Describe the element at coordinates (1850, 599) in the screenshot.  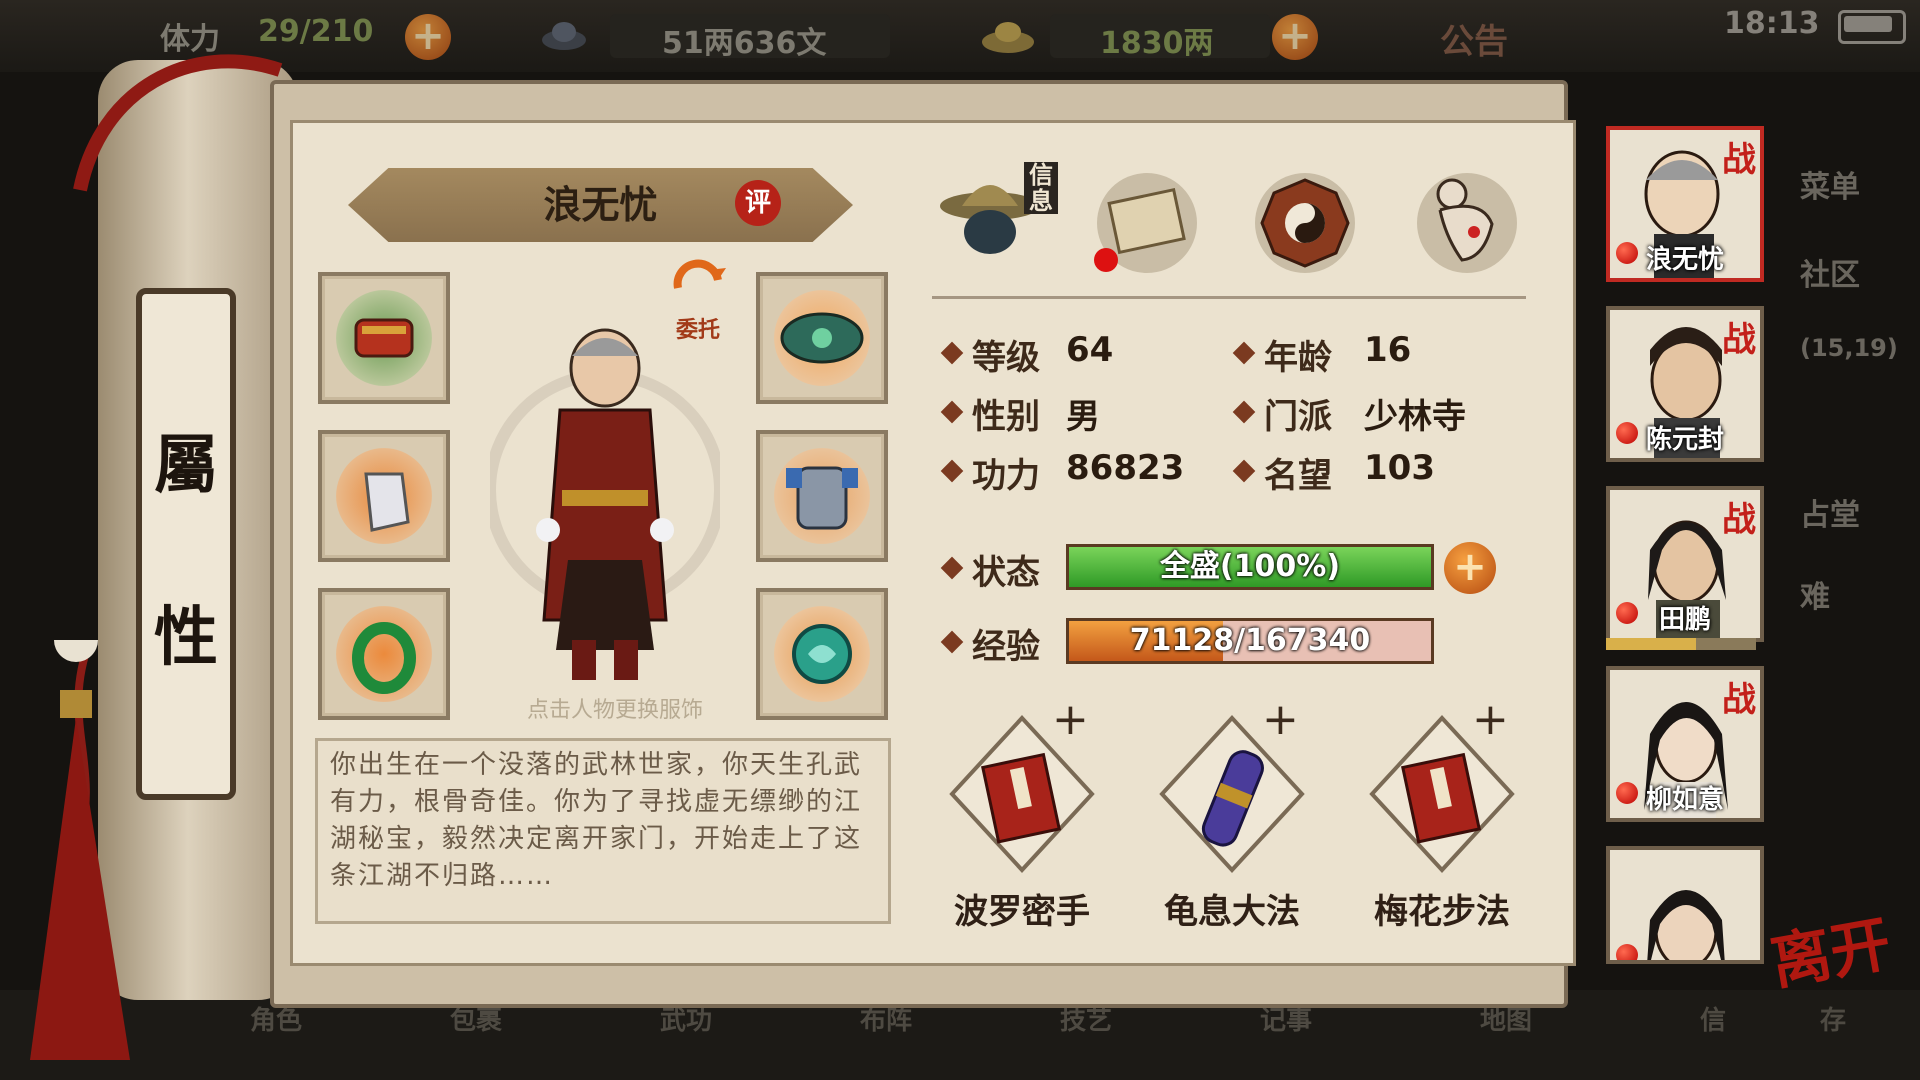
I see `side-hard-button: 难` at that location.